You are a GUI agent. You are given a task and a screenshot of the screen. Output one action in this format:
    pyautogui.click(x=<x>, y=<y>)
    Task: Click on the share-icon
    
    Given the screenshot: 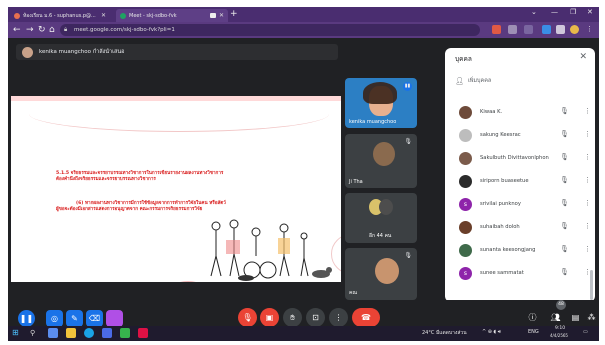 What is the action you would take?
    pyautogui.click(x=512, y=29)
    